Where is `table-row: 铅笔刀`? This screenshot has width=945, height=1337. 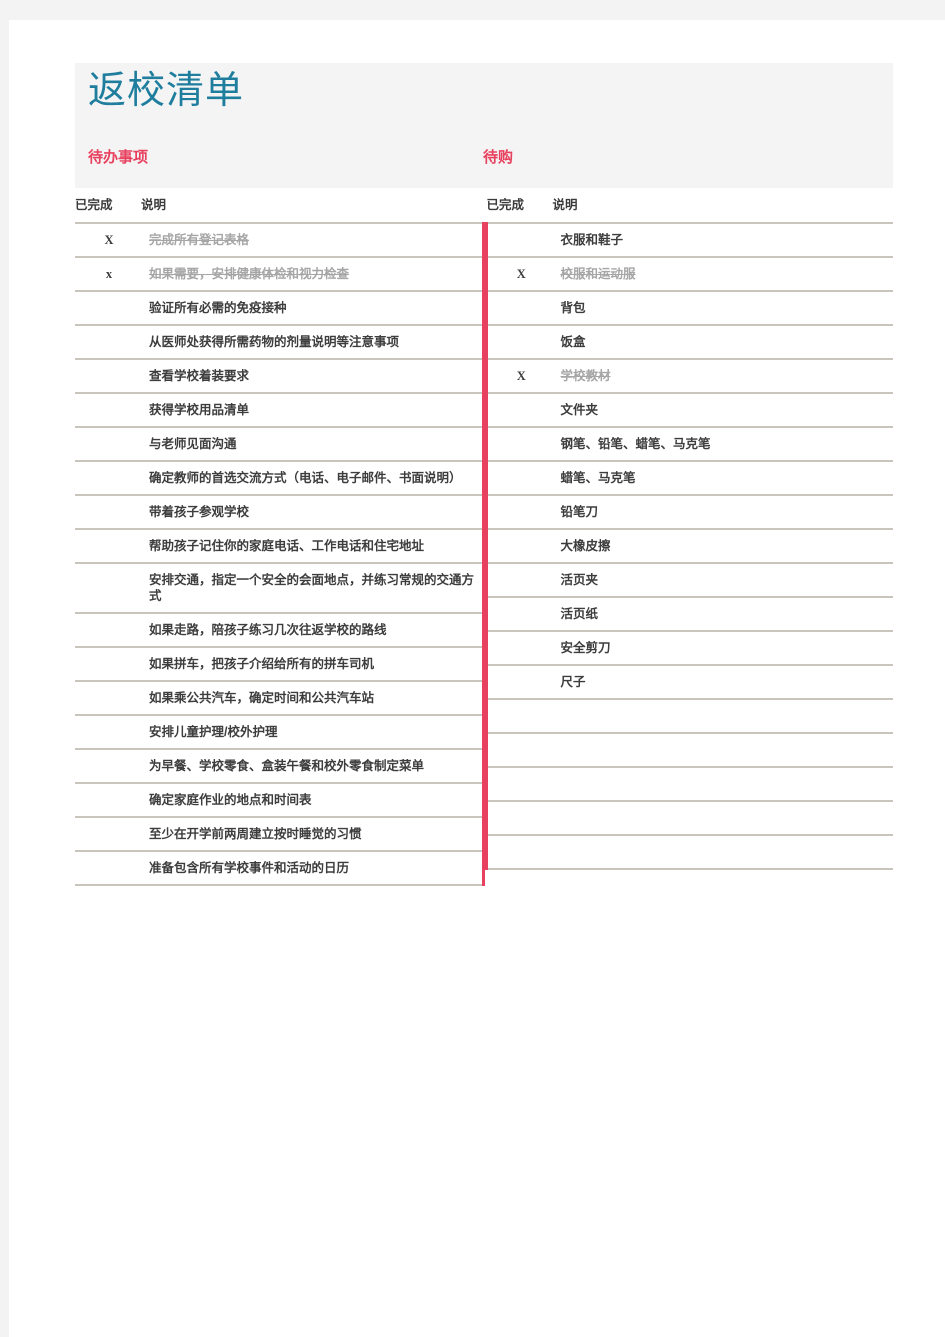
table-row: 铅笔刀 is located at coordinates (689, 511).